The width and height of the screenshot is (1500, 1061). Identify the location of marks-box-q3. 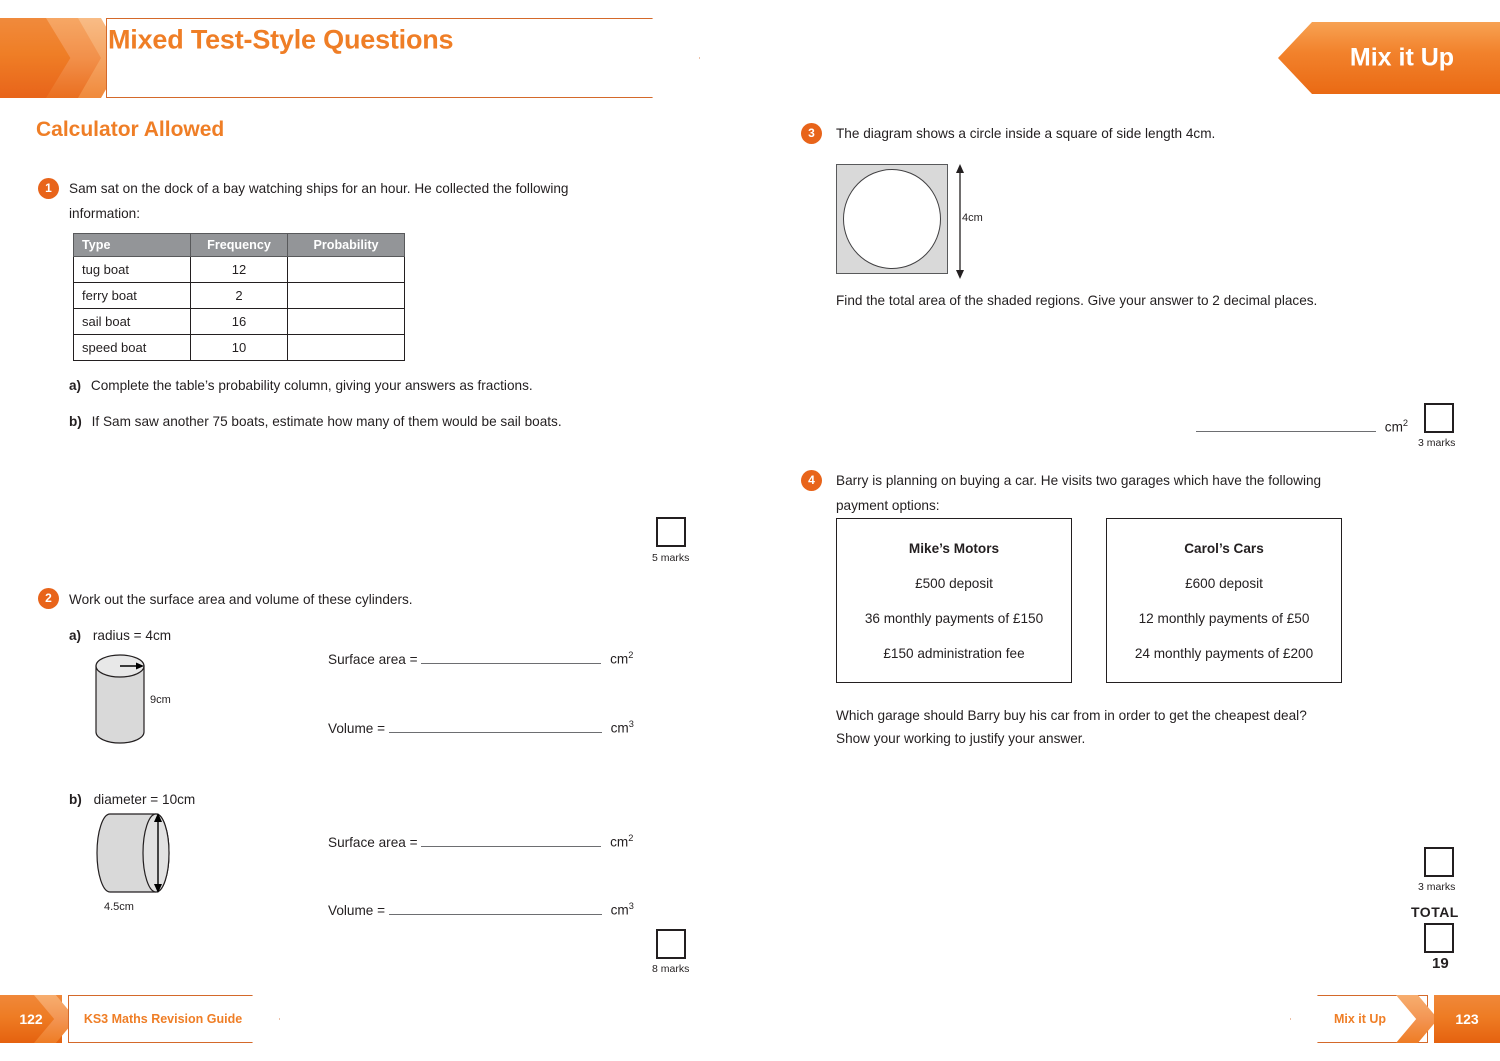
(1439, 418).